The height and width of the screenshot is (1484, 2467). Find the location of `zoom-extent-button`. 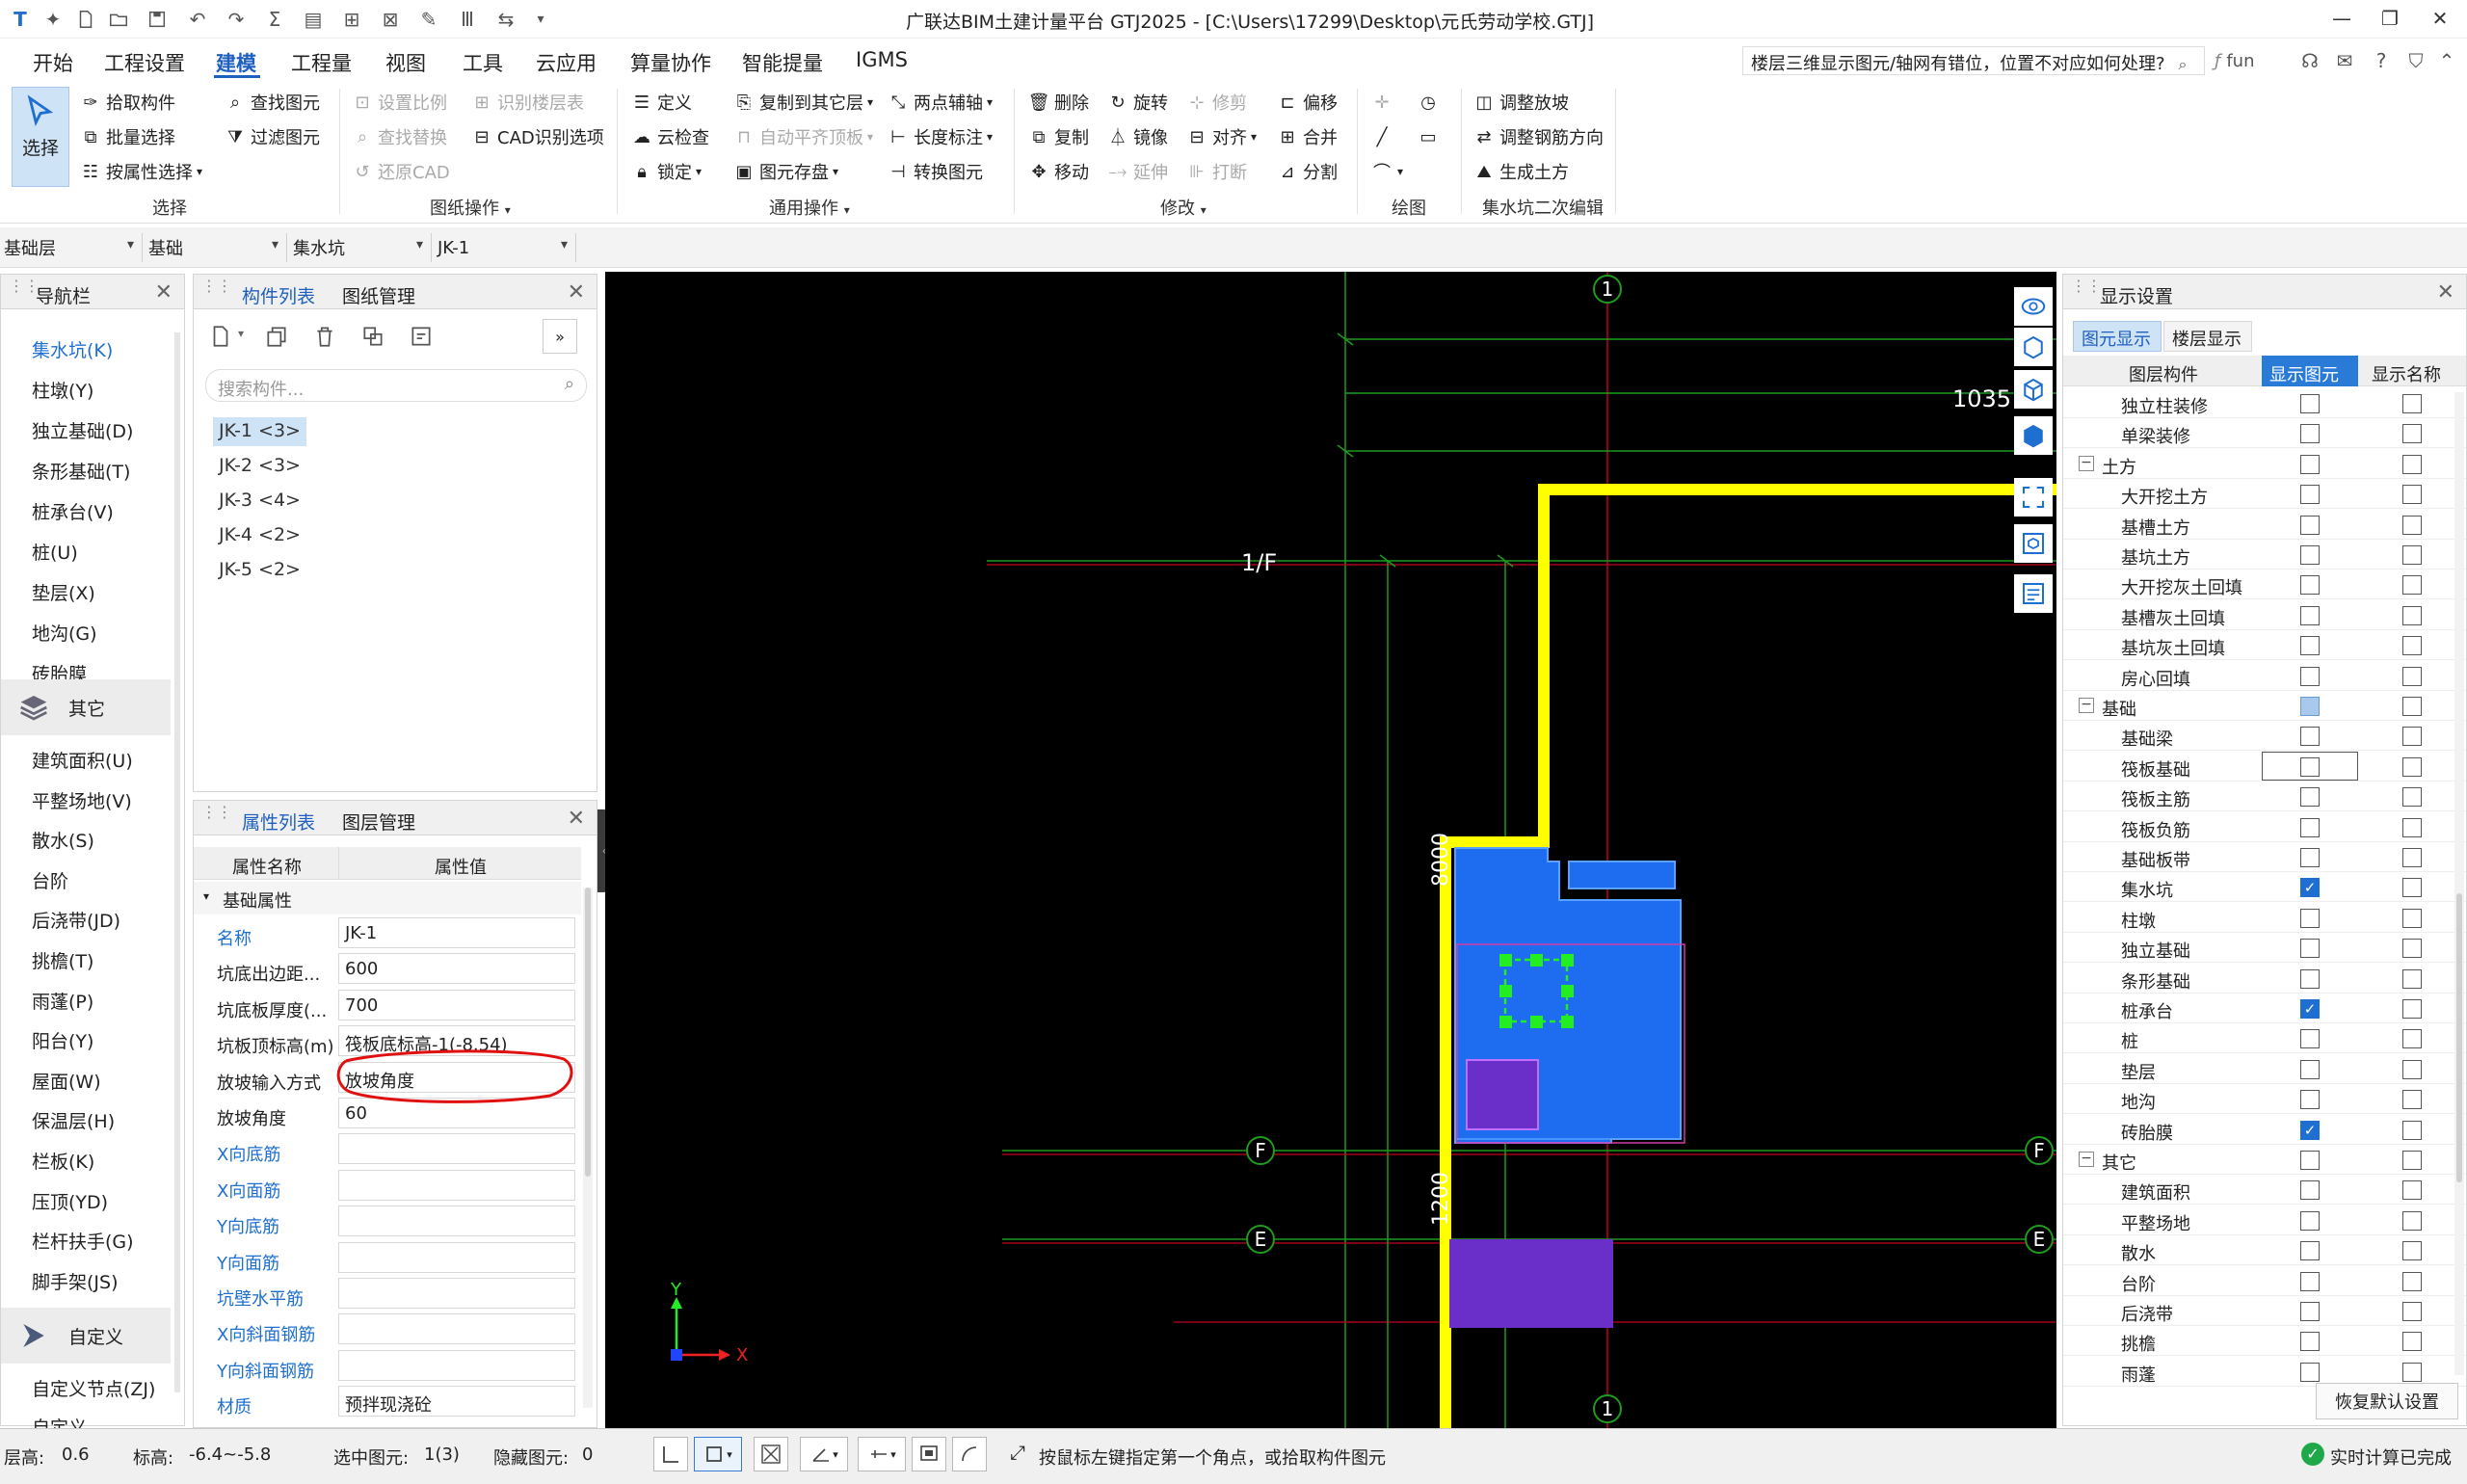

zoom-extent-button is located at coordinates (2033, 498).